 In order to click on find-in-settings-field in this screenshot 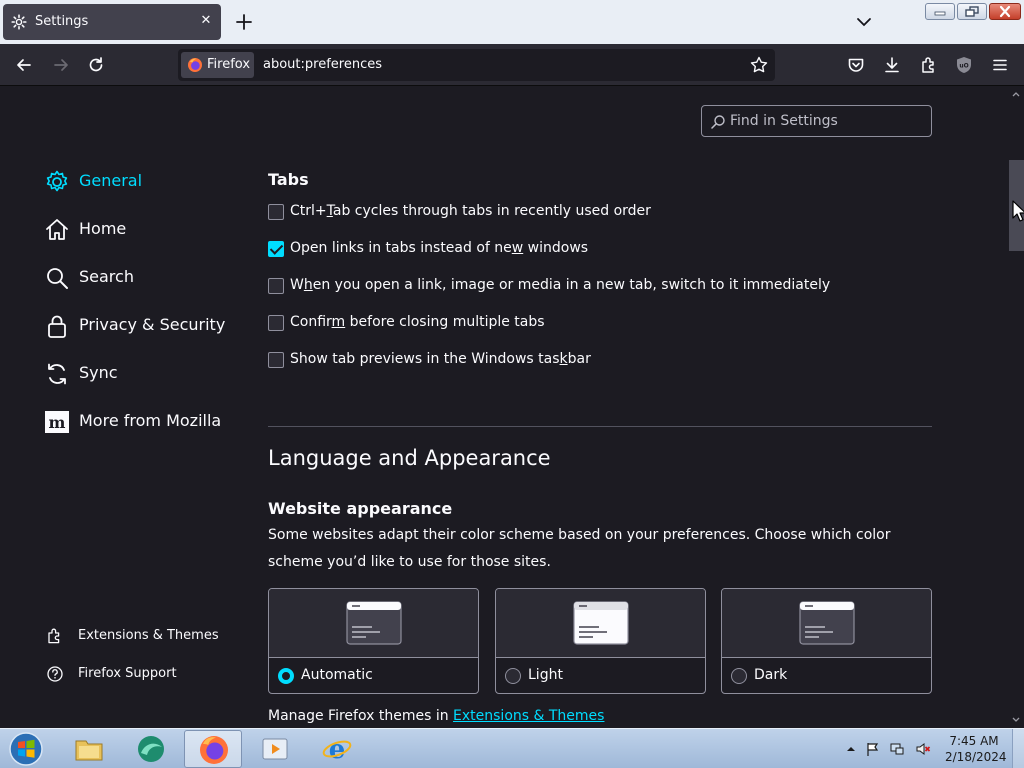, I will do `click(816, 121)`.